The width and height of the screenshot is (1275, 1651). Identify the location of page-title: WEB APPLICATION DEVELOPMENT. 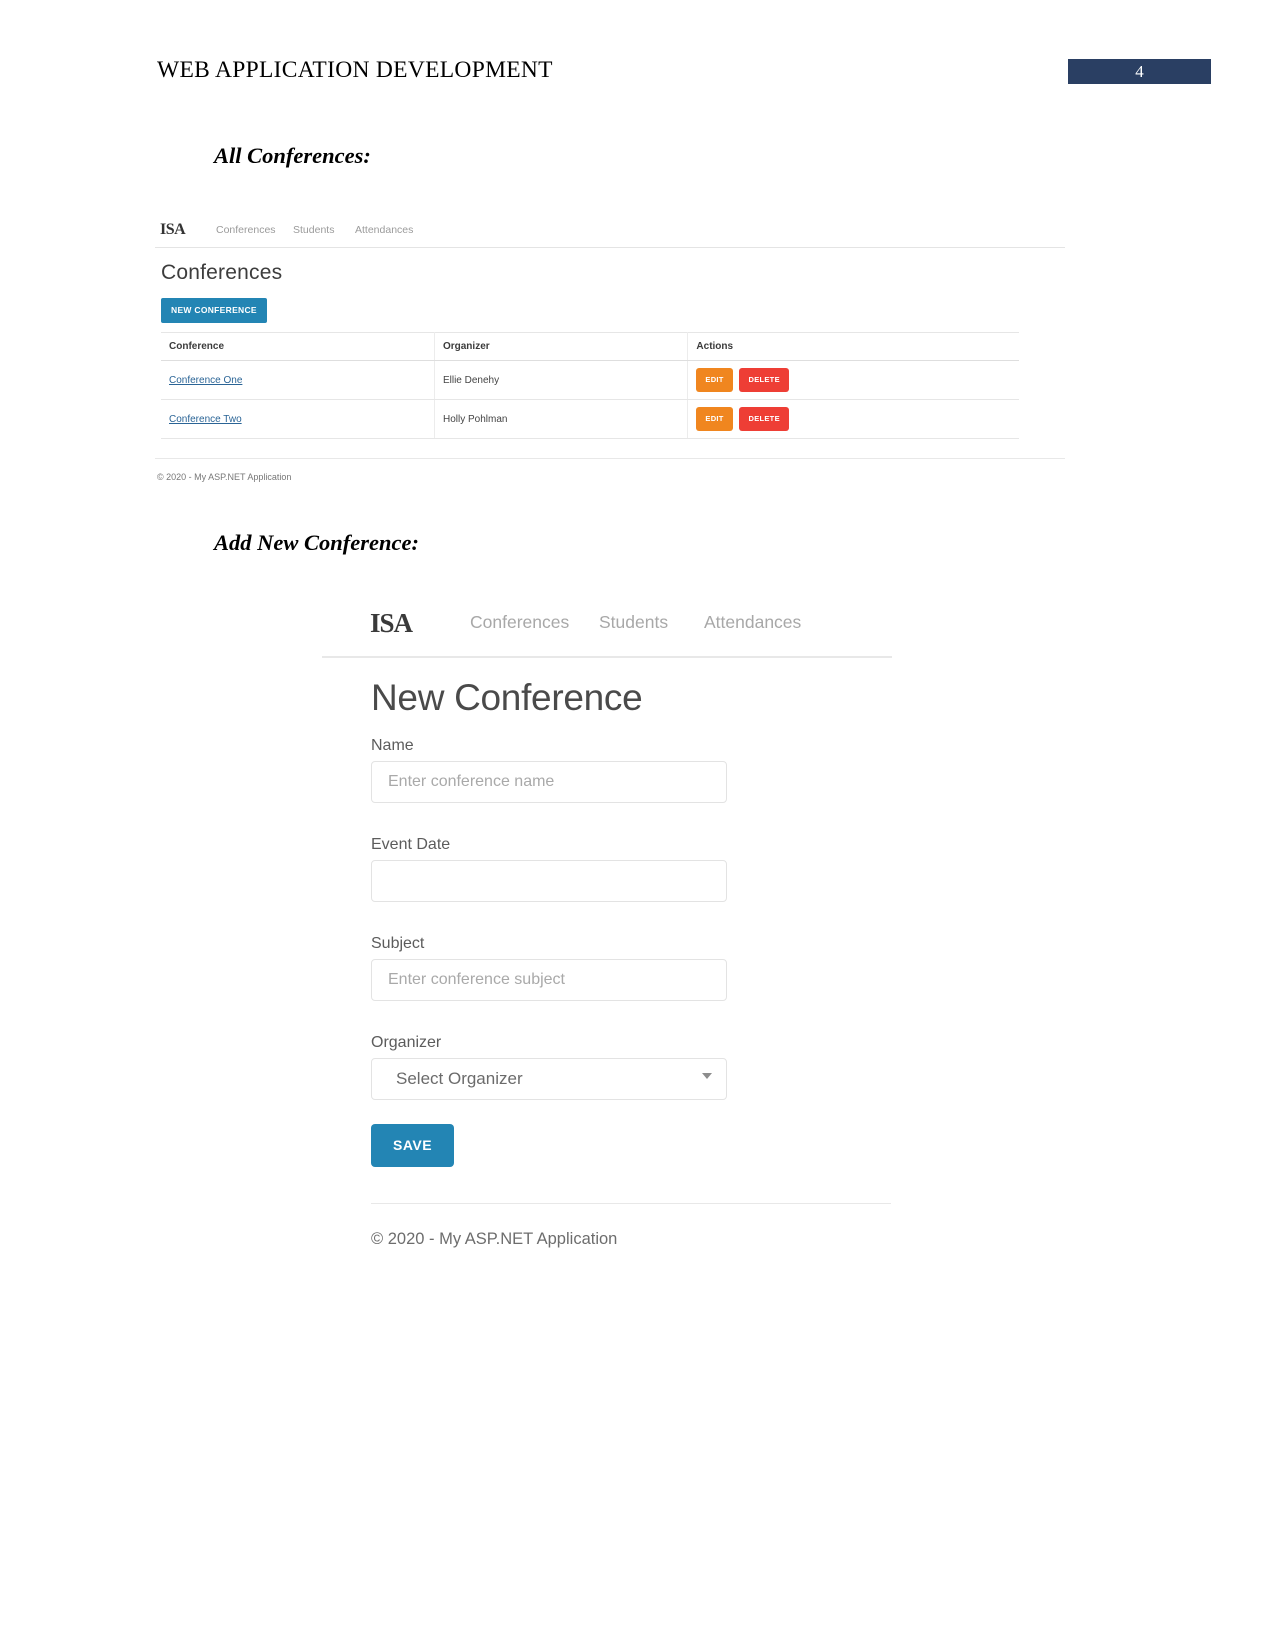
(355, 70).